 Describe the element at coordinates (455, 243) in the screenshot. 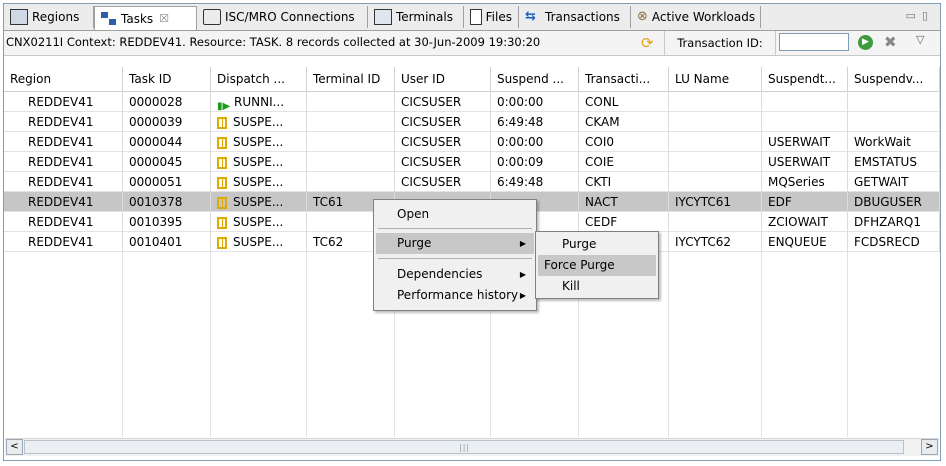

I see `menu-item-purge: Purge ▶` at that location.